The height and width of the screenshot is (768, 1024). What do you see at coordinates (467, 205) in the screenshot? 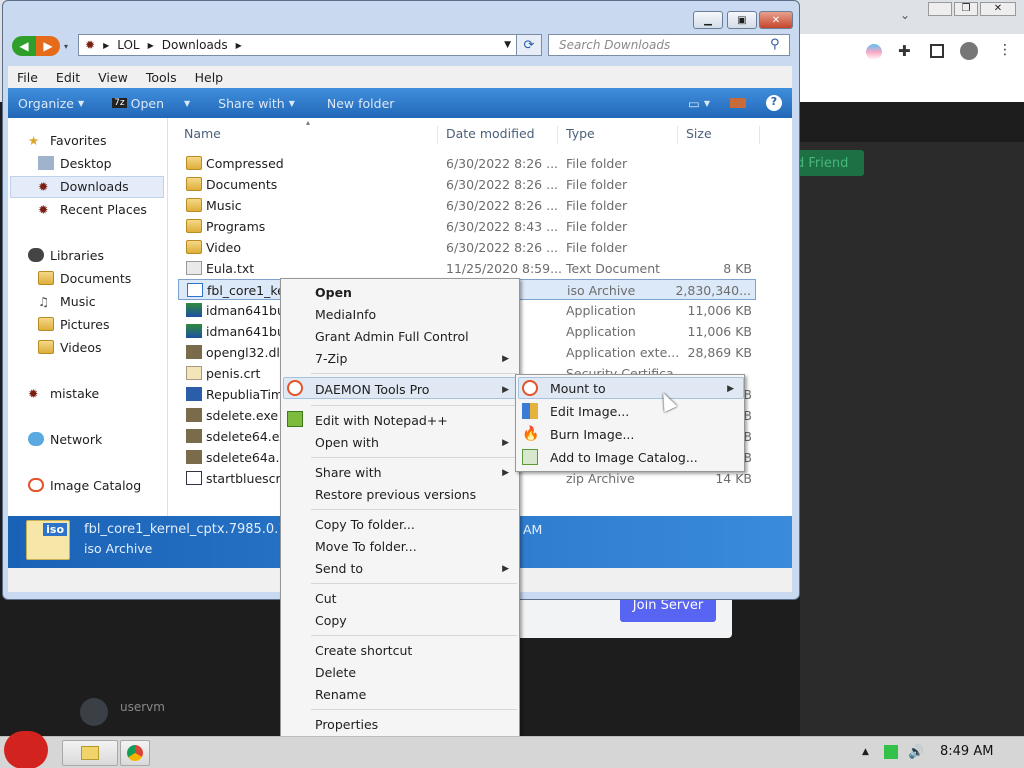
I see `file-row: Music 6/30/2022 8:26 ... File folder` at bounding box center [467, 205].